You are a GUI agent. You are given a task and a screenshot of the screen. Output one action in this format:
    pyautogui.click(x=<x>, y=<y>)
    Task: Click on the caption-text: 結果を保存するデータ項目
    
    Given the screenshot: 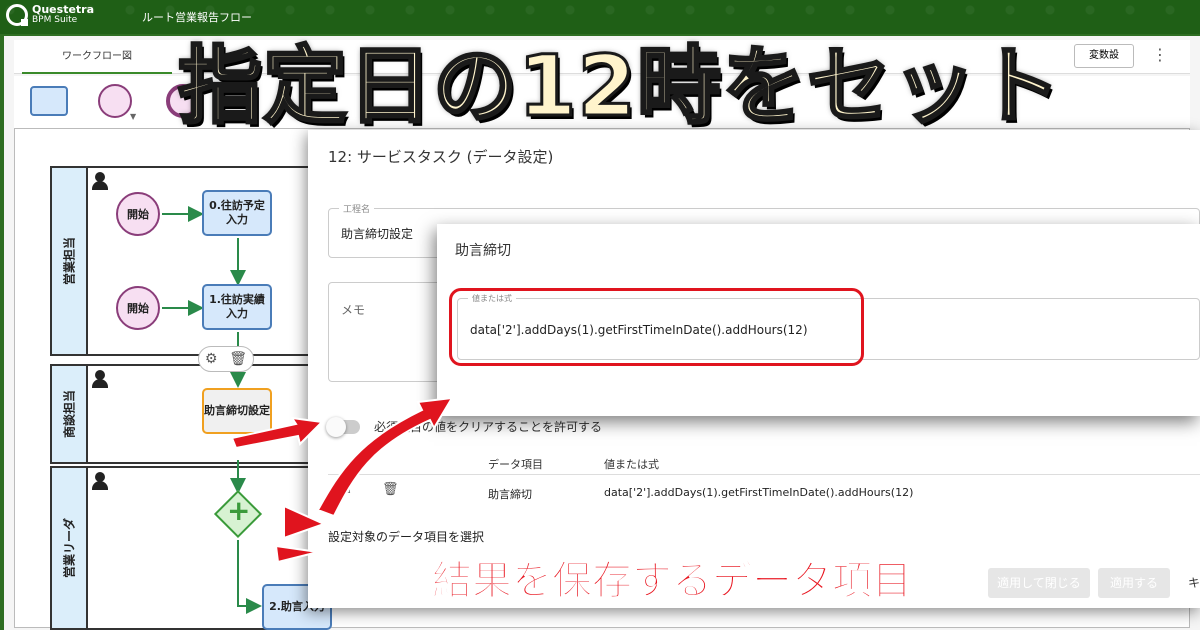 What is the action you would take?
    pyautogui.click(x=672, y=581)
    